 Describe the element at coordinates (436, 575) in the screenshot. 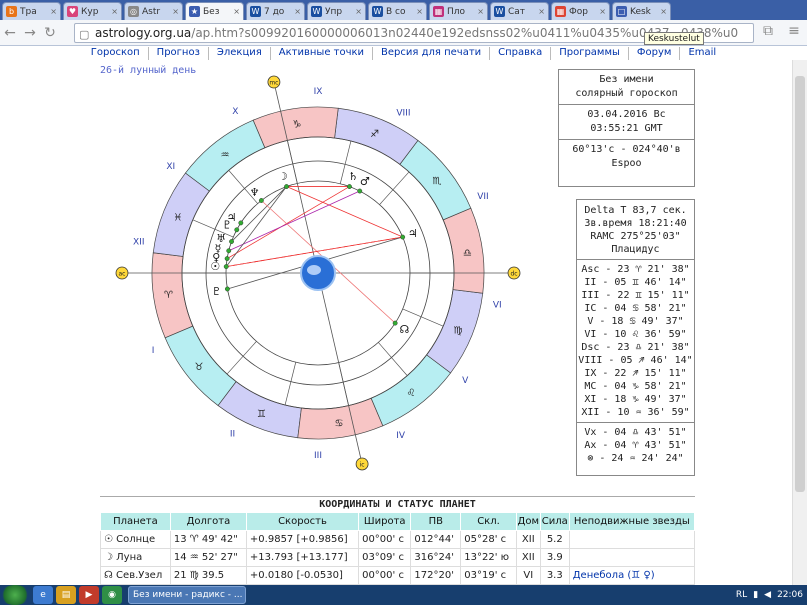

I see `table-cell: 172°20'` at that location.